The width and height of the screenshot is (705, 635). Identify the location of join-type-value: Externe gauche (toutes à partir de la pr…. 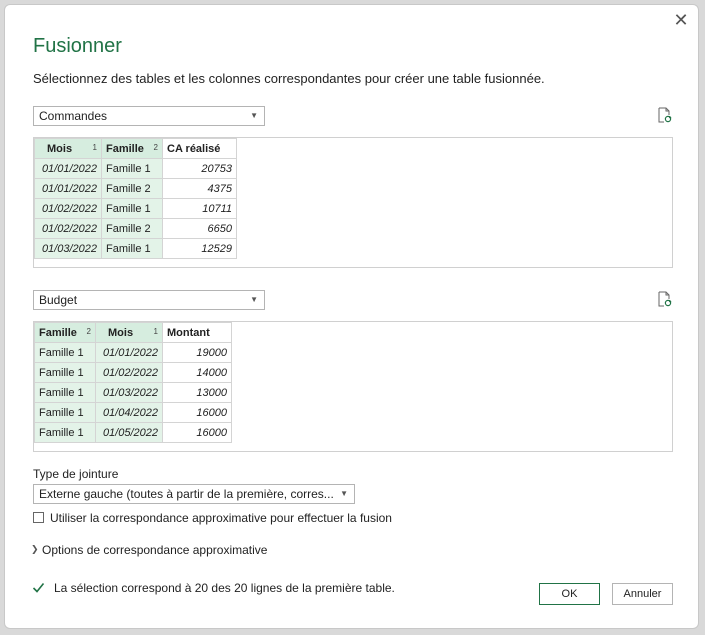
(186, 494).